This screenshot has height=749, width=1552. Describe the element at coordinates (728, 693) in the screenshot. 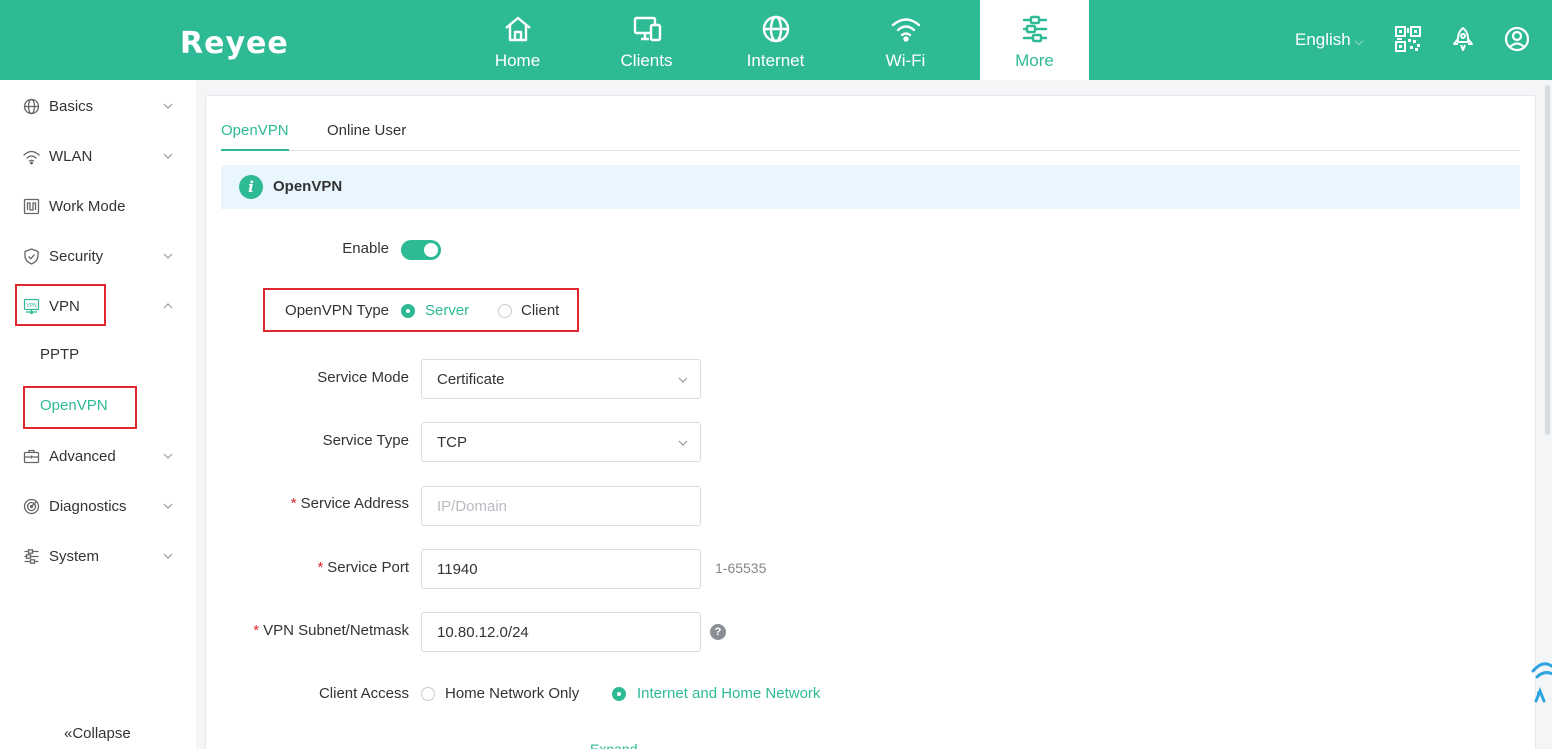

I see `radio-internet-and-home-label: Internet and Home Network` at that location.